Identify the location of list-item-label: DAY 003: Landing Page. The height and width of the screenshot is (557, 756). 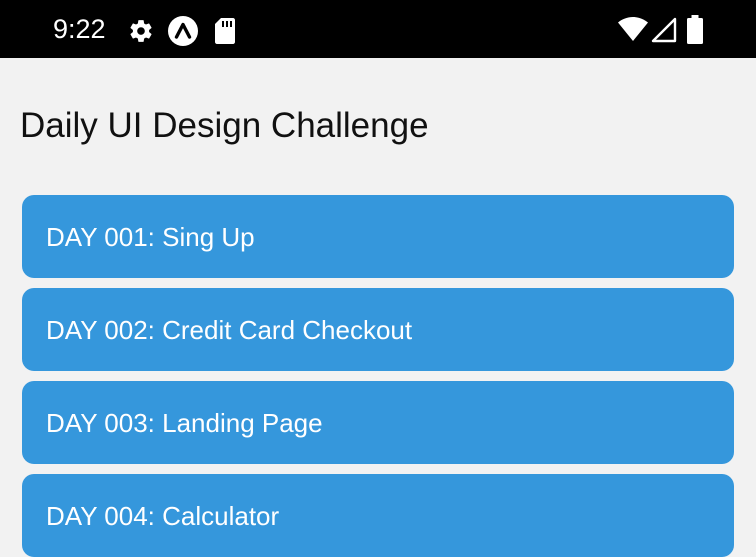
(184, 422).